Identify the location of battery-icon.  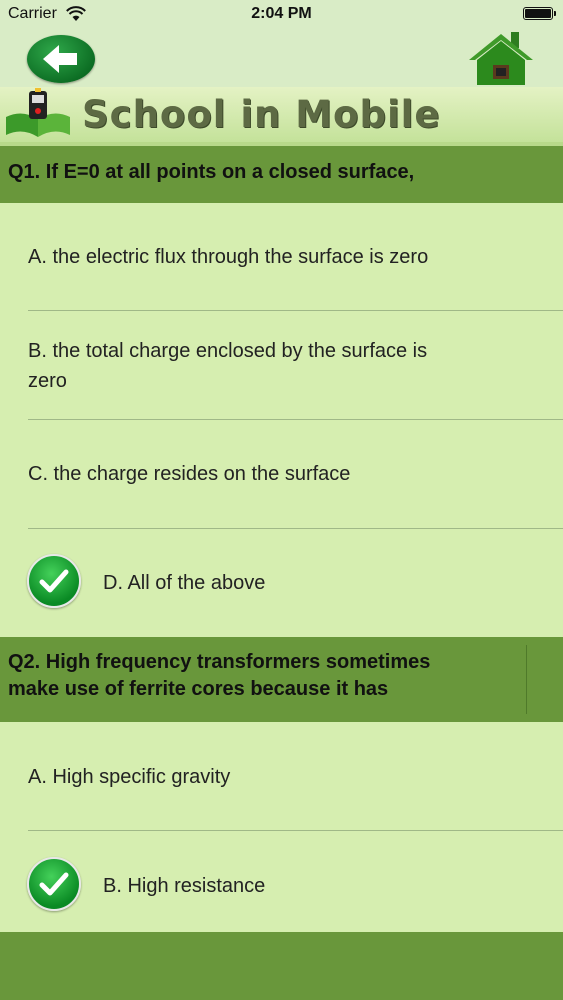
(539, 13).